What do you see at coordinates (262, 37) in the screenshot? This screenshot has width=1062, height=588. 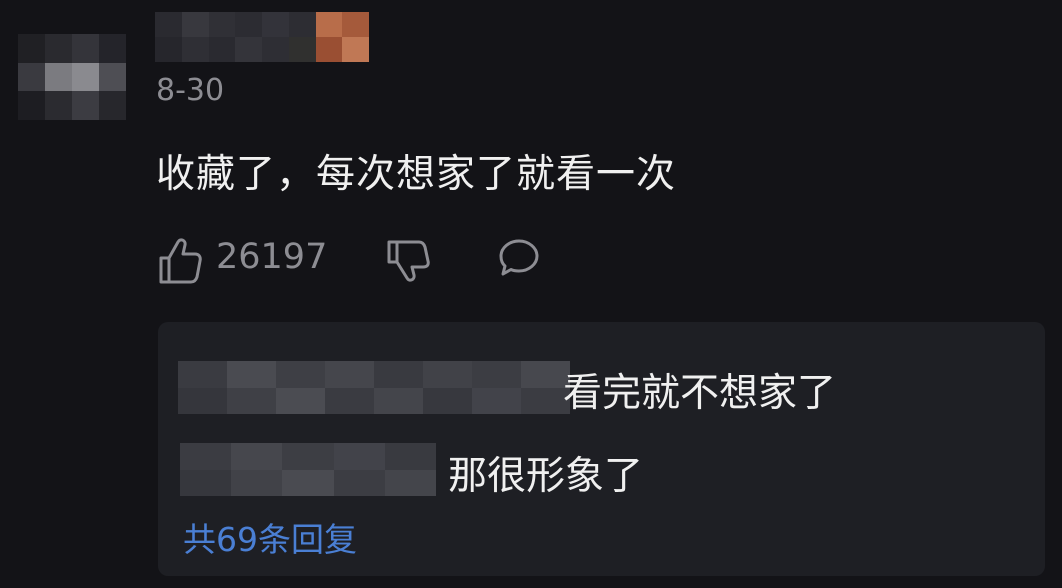 I see `username` at bounding box center [262, 37].